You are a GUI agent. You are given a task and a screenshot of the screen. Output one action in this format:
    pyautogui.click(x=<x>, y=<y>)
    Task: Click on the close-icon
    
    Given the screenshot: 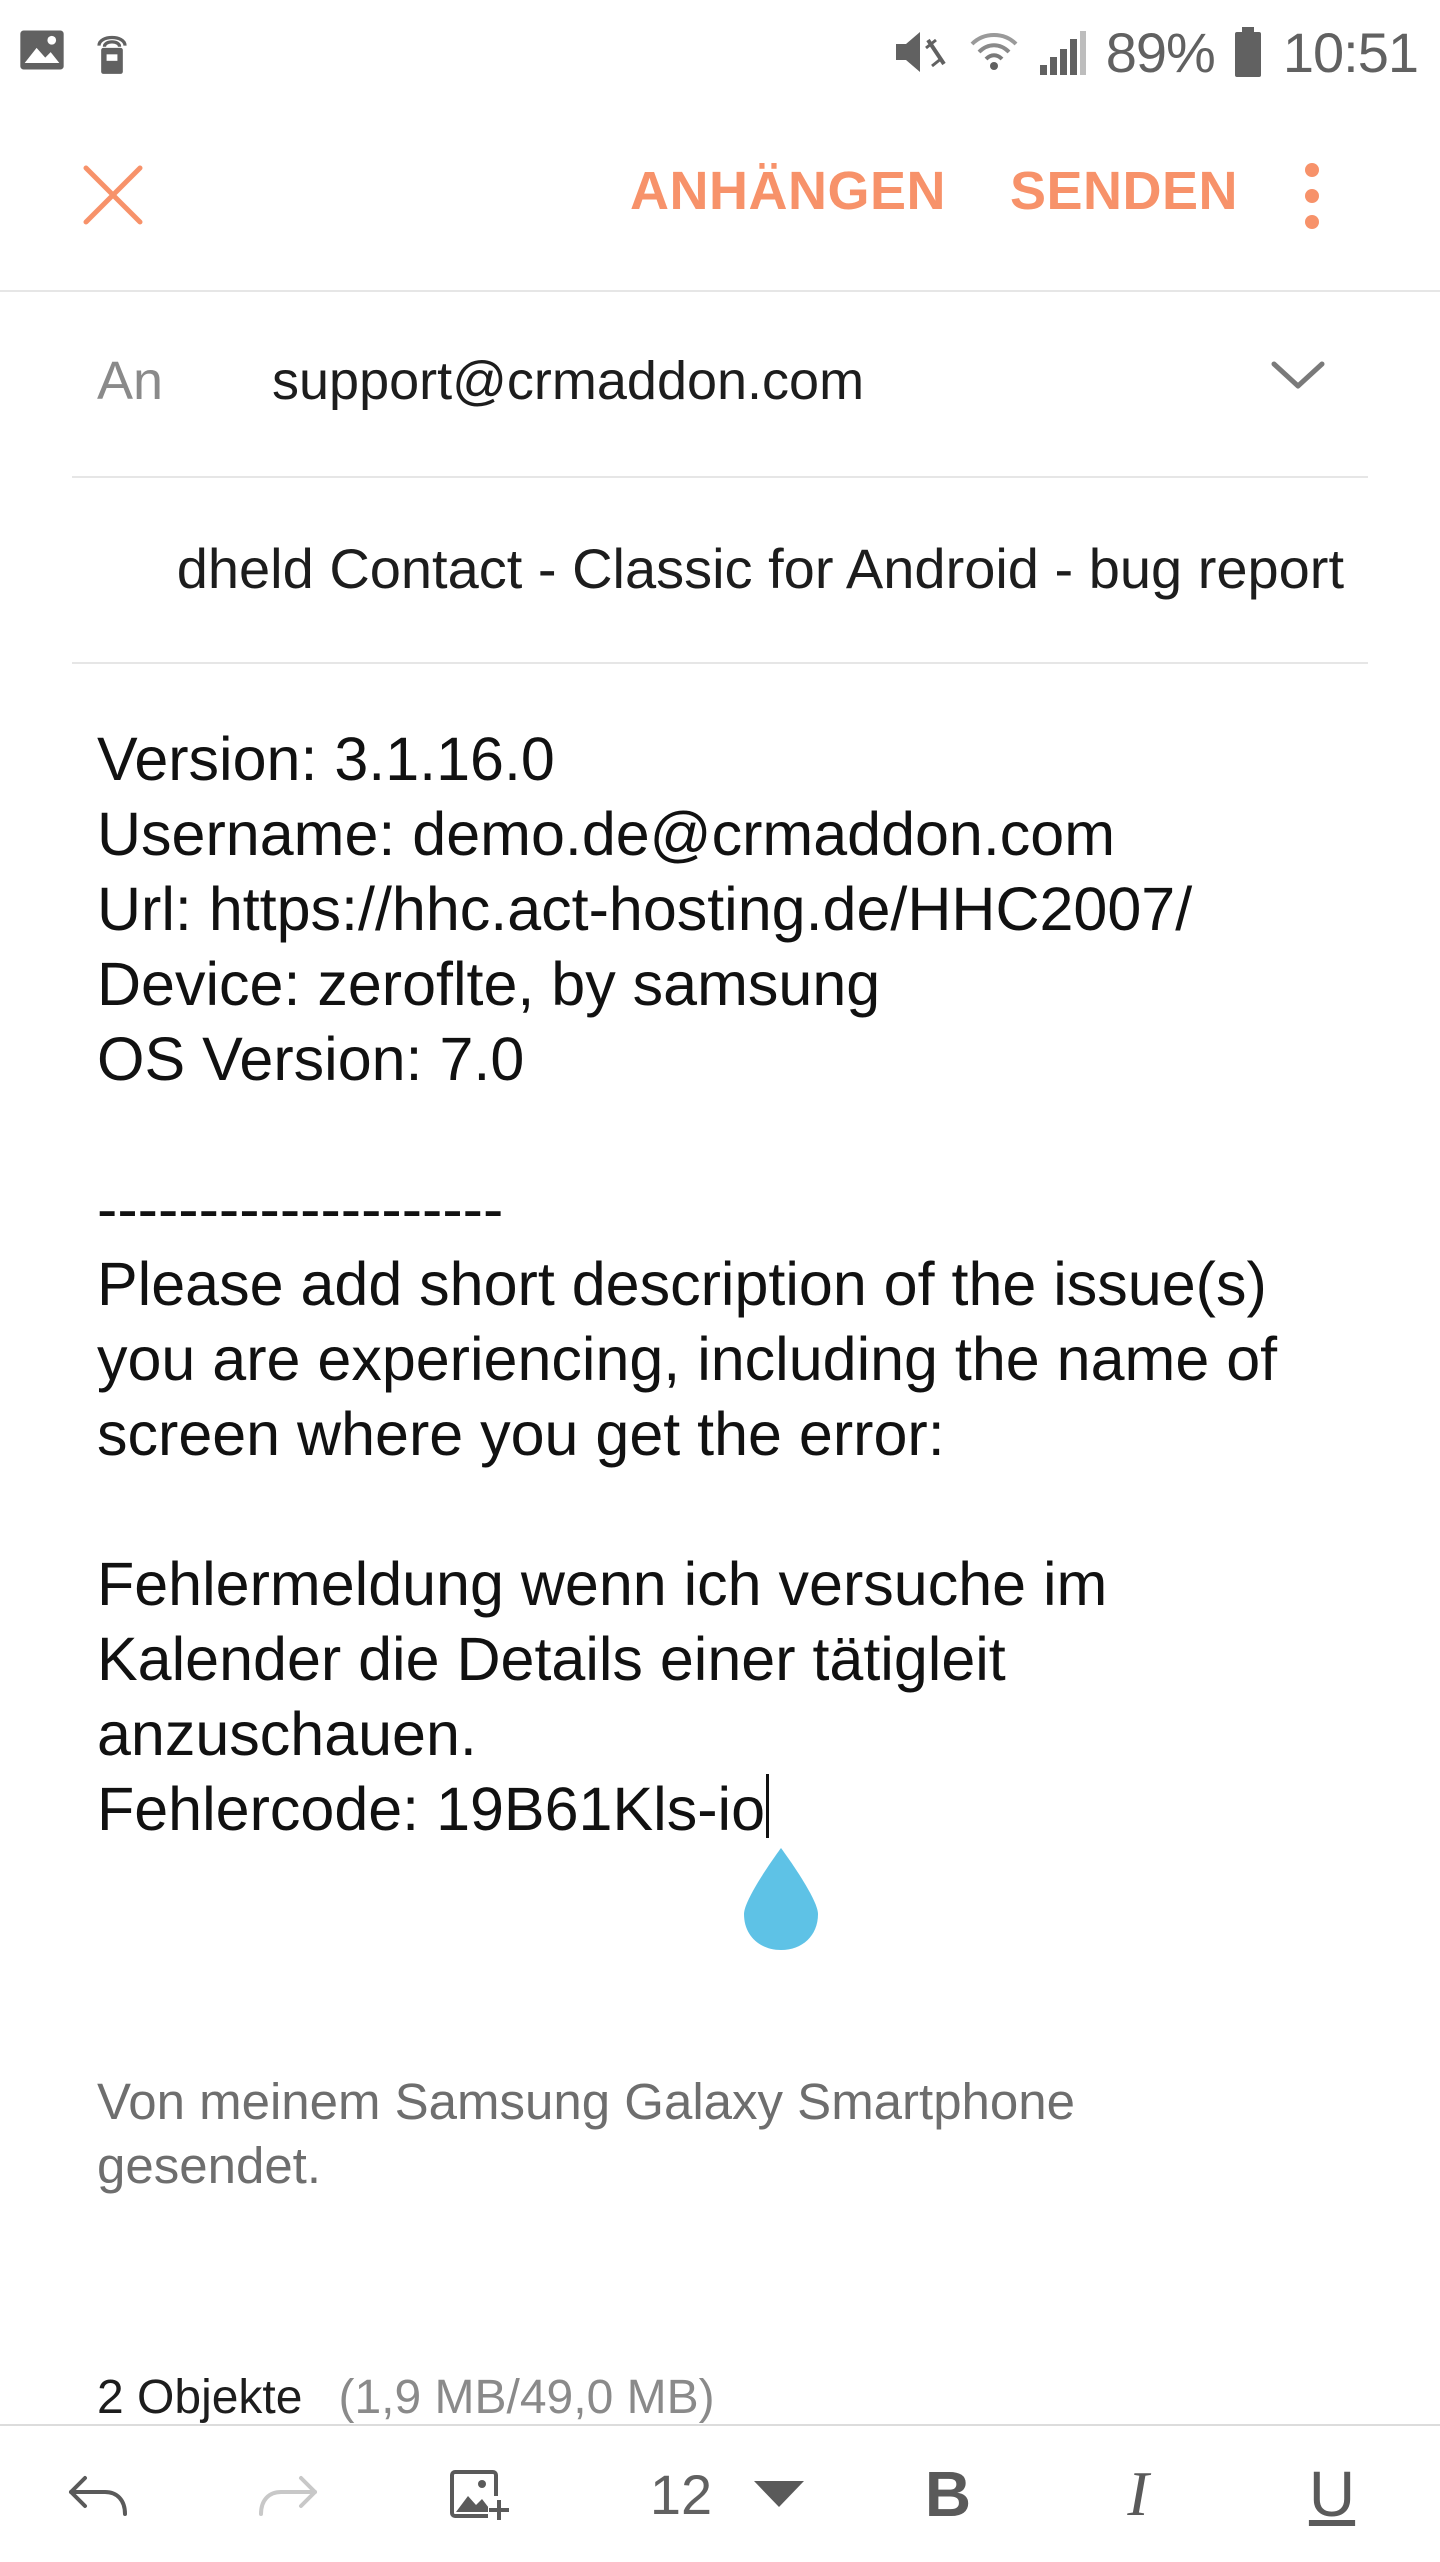 What is the action you would take?
    pyautogui.click(x=113, y=195)
    